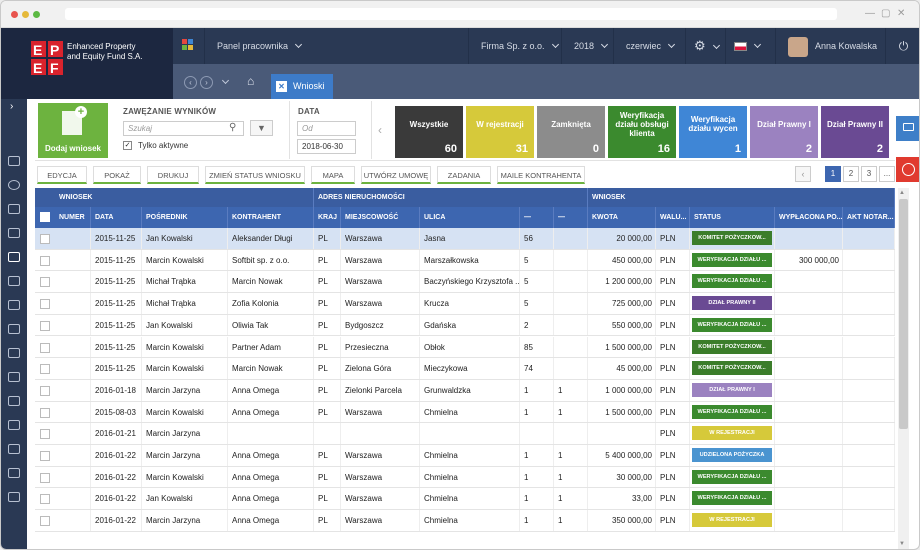 Image resolution: width=920 pixels, height=550 pixels. I want to click on status-filter-tile: Dział Prawny I 2, so click(784, 132).